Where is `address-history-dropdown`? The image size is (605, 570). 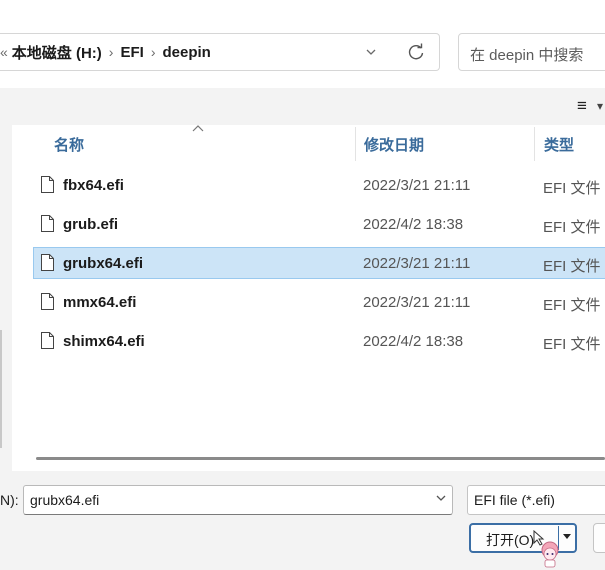
address-history-dropdown is located at coordinates (371, 52).